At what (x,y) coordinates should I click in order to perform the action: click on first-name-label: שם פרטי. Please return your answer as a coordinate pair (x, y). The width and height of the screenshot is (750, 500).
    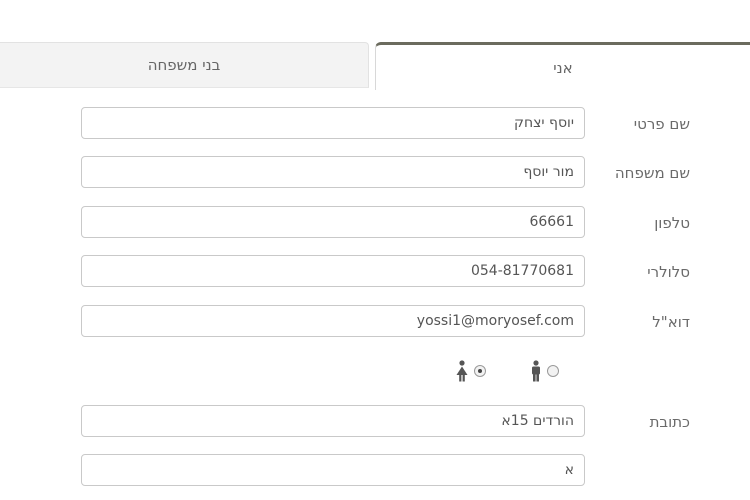
    Looking at the image, I should click on (661, 124).